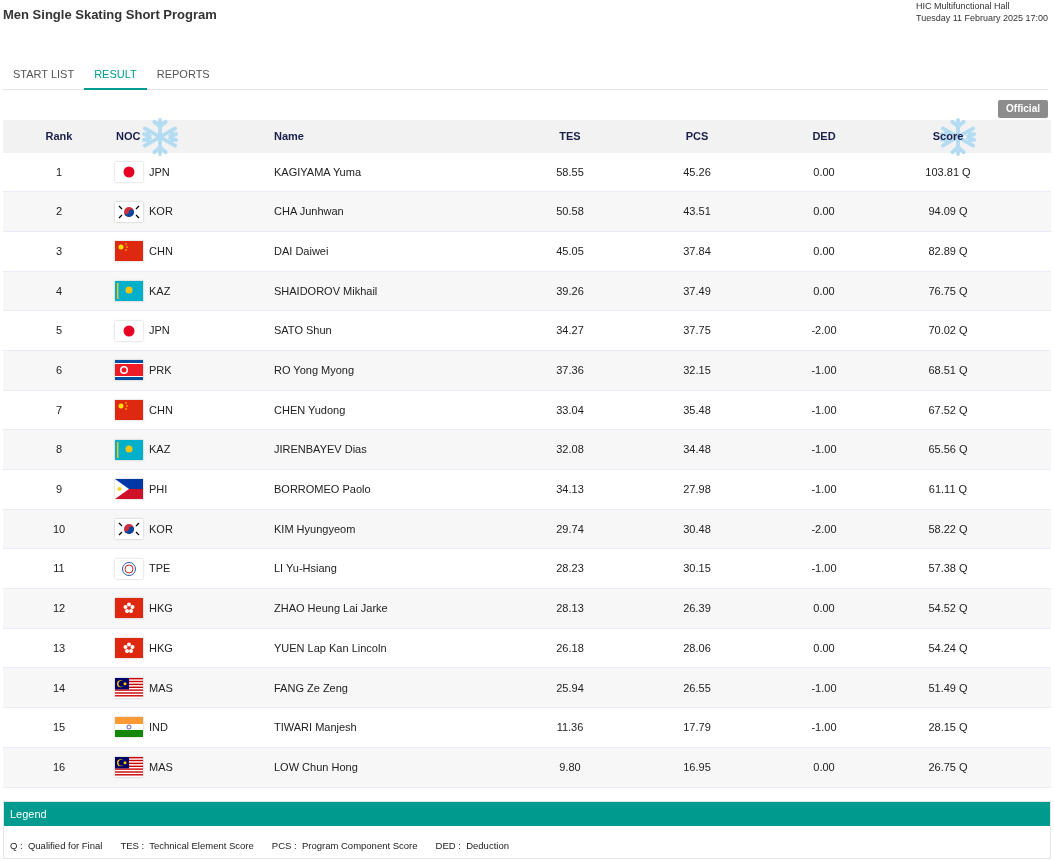  I want to click on rank-cell: 9, so click(59, 489).